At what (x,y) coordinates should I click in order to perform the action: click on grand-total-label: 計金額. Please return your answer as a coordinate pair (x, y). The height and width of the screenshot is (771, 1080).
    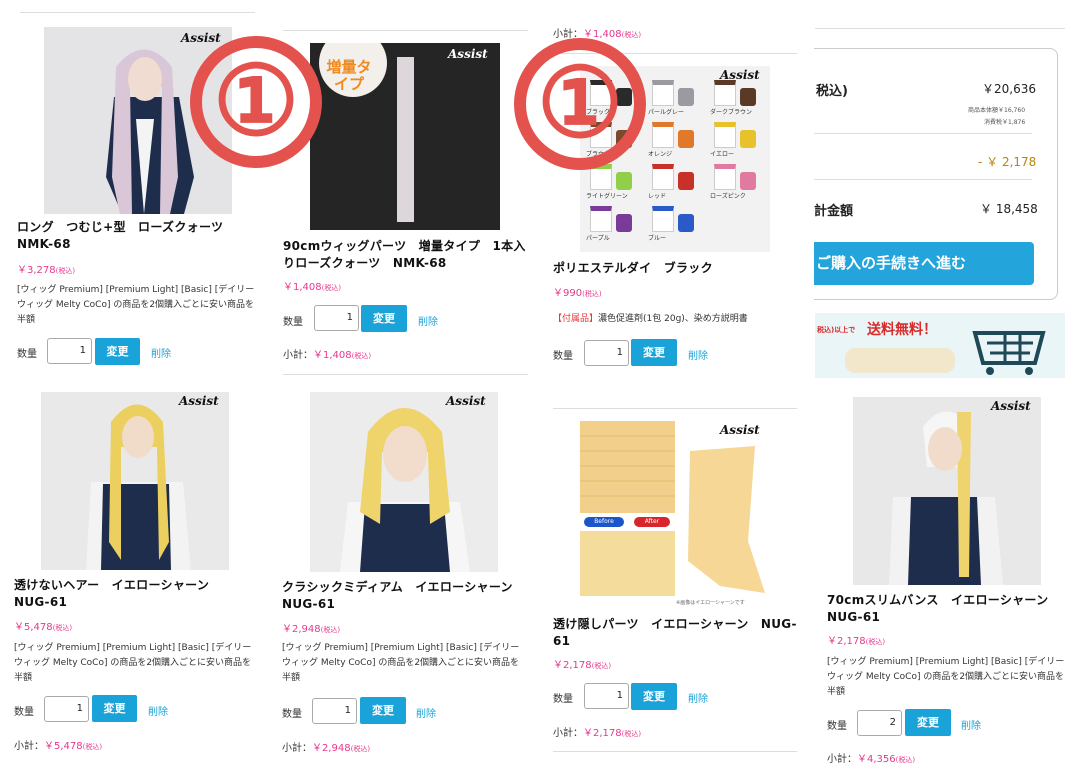
    Looking at the image, I should click on (834, 211).